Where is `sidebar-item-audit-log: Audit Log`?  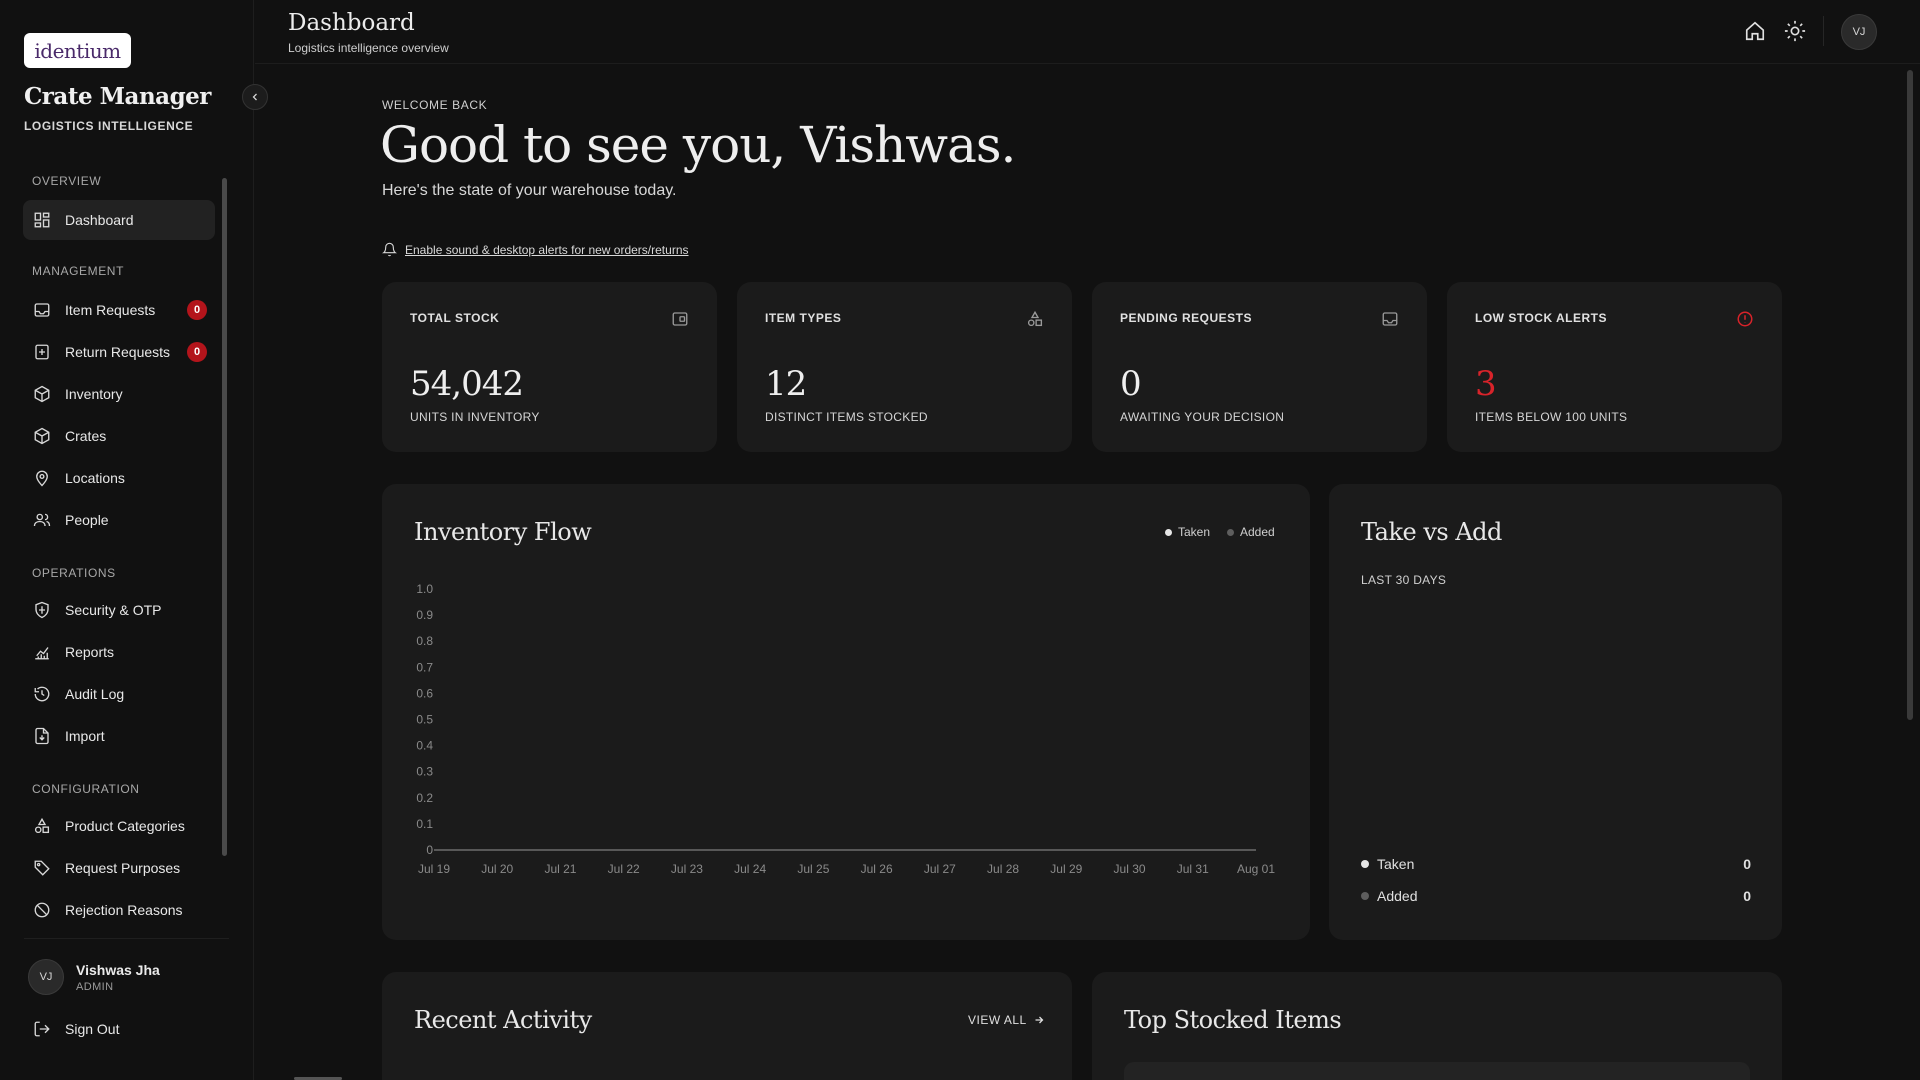
sidebar-item-audit-log: Audit Log is located at coordinates (119, 694).